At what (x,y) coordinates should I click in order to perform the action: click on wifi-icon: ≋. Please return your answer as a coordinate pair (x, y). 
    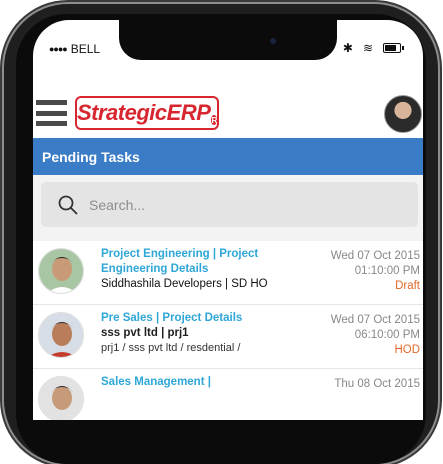
    Looking at the image, I should click on (367, 48).